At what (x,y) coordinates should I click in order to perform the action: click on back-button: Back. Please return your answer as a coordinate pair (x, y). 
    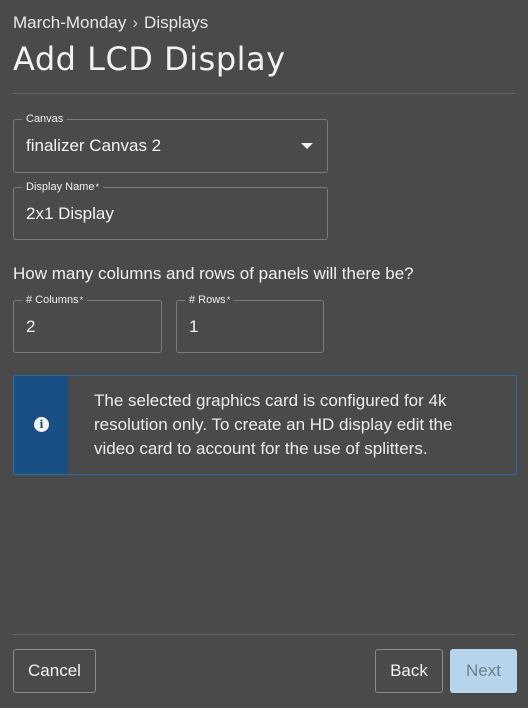
    Looking at the image, I should click on (409, 671).